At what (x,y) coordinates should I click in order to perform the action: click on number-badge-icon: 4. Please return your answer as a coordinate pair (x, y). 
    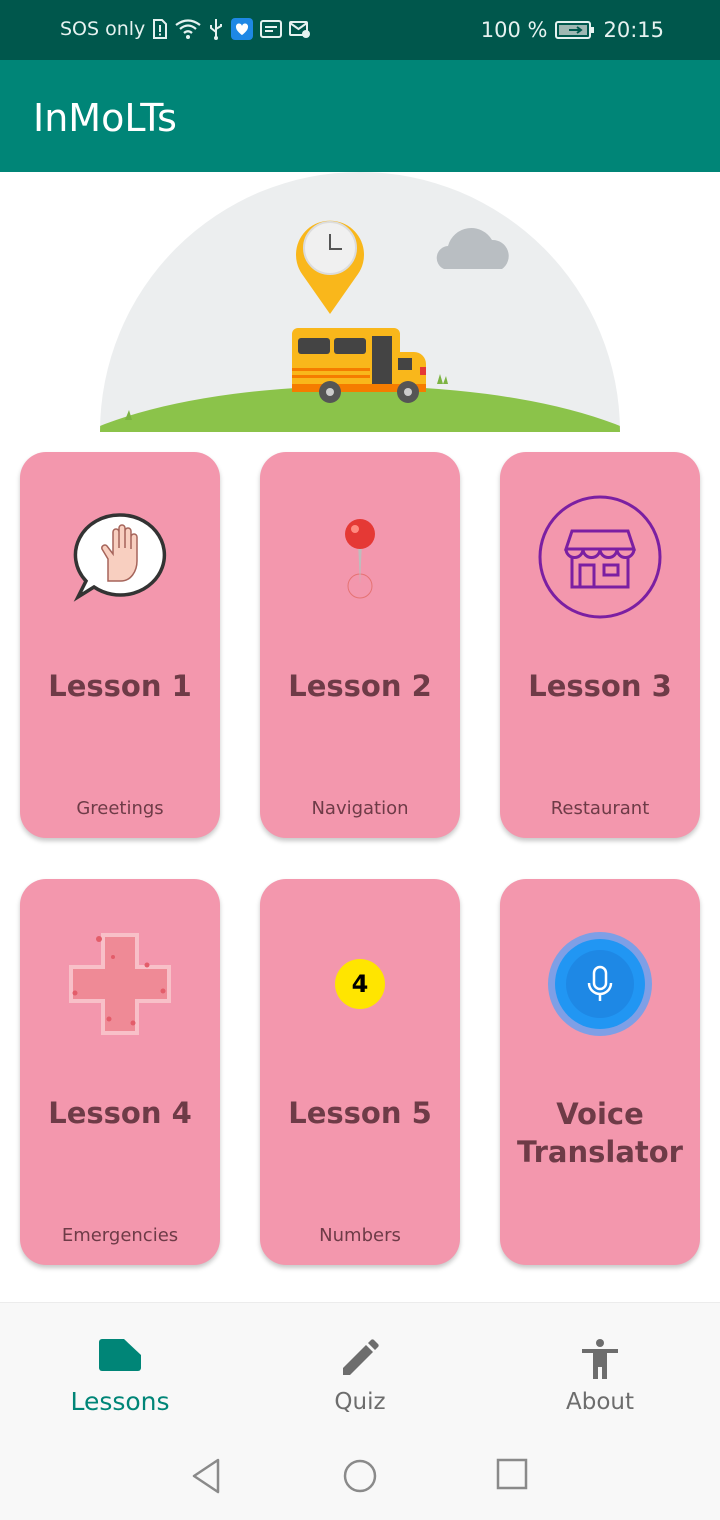
    Looking at the image, I should click on (360, 984).